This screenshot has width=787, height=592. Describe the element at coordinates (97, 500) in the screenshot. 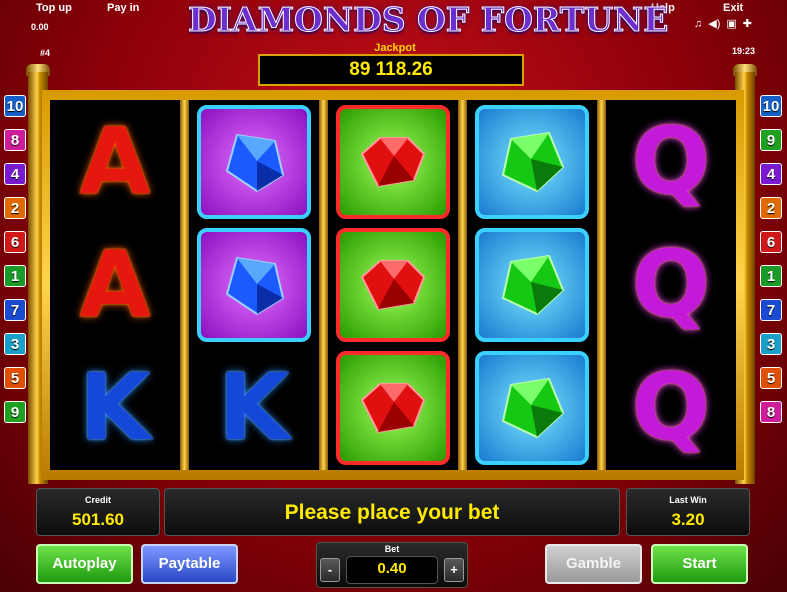

I see `credit-label: Credit` at that location.